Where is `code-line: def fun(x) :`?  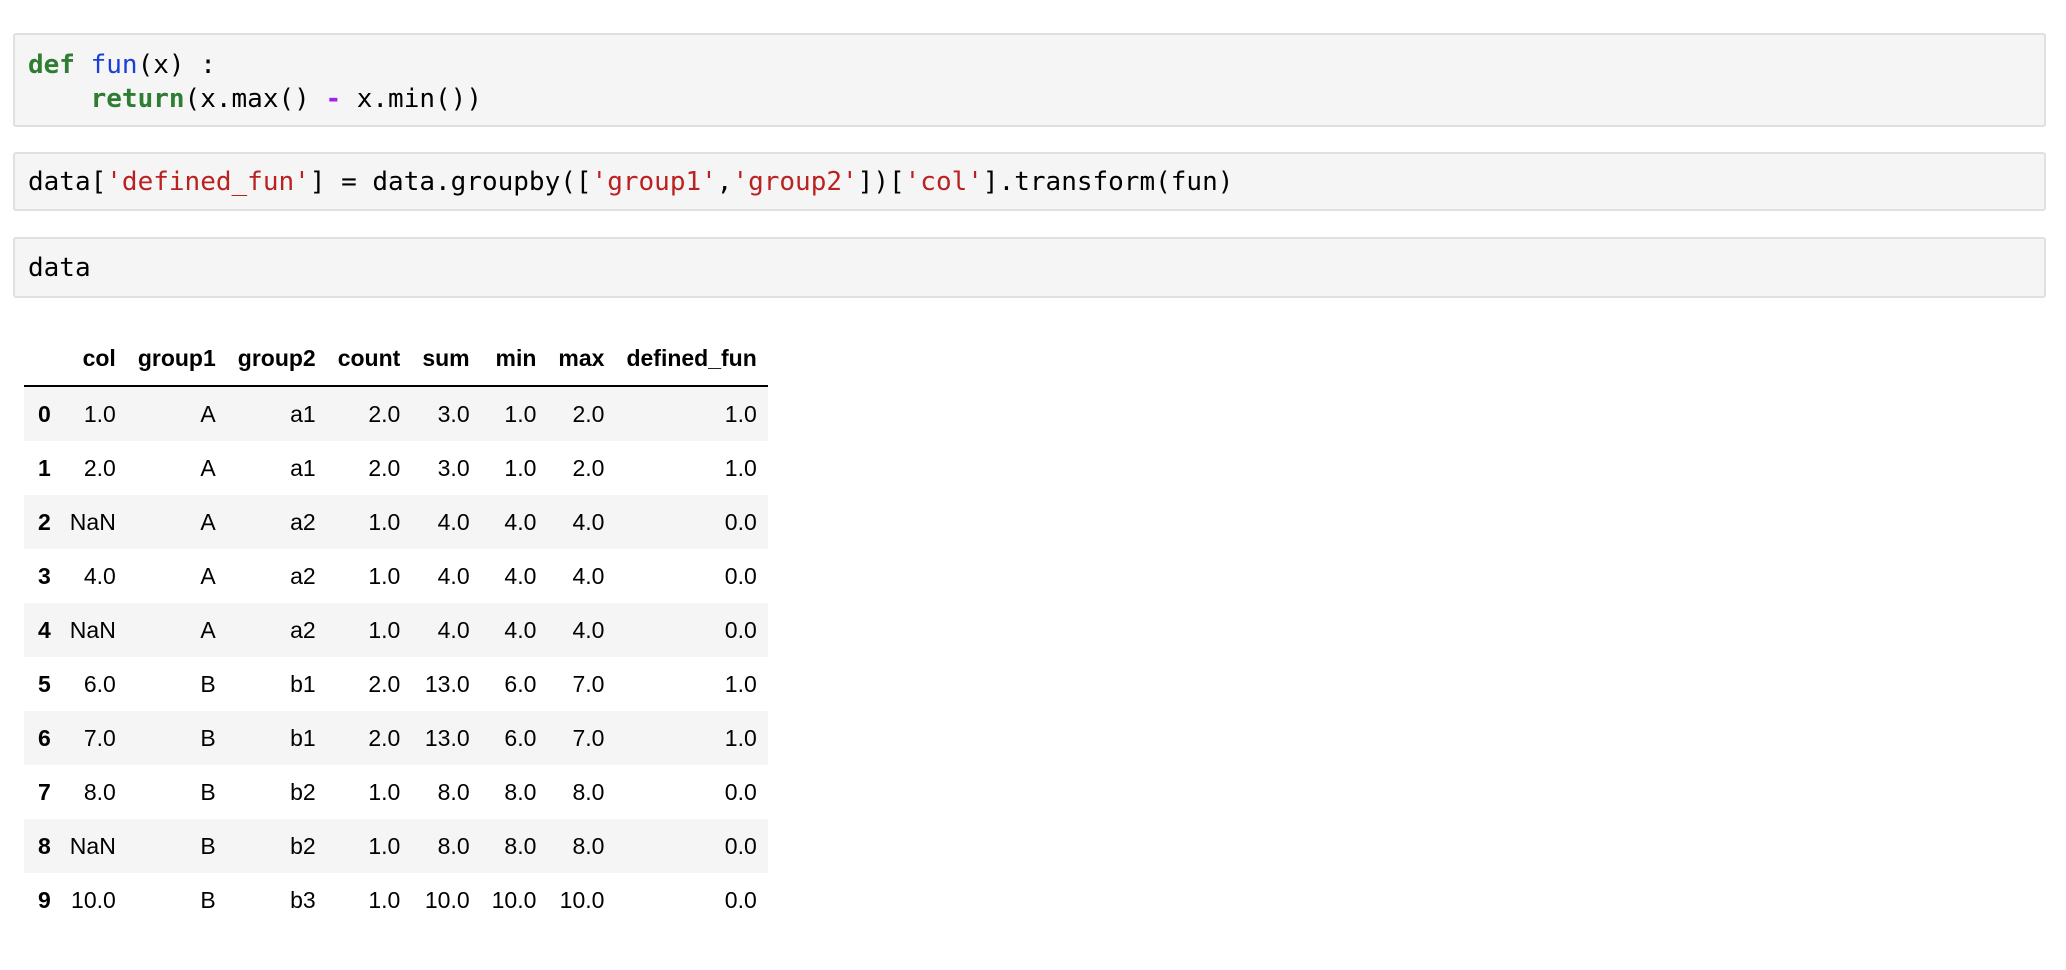 code-line: def fun(x) : is located at coordinates (1036, 65).